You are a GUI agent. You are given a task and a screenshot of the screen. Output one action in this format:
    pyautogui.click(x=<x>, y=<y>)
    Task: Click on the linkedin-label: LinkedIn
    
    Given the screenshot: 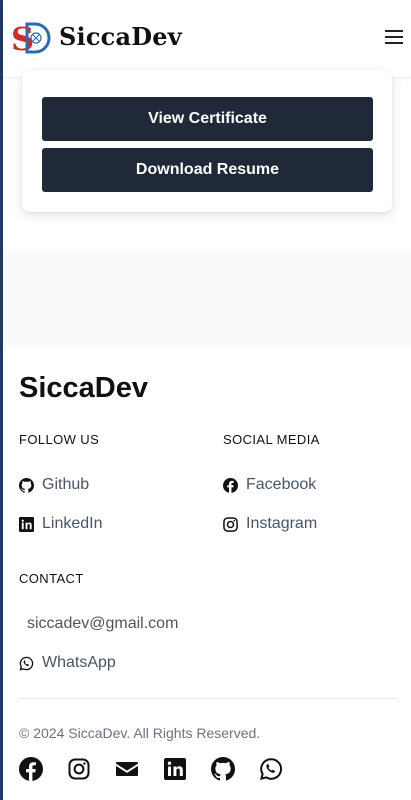 What is the action you would take?
    pyautogui.click(x=72, y=523)
    